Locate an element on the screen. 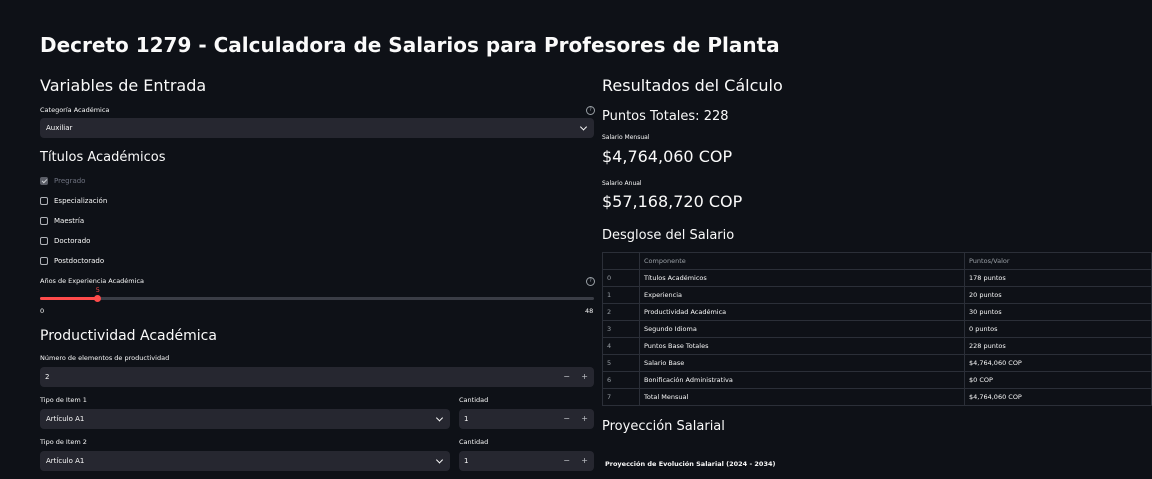 The height and width of the screenshot is (479, 1152). puntos-totales: Puntos Totales: 228 is located at coordinates (665, 116).